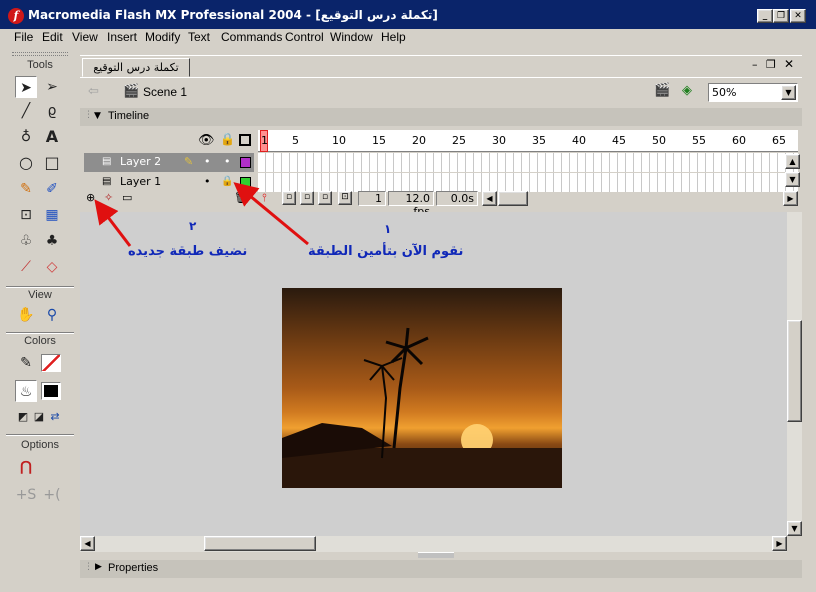 The height and width of the screenshot is (592, 816). Describe the element at coordinates (271, 214) in the screenshot. I see `arrow-to-lock` at that location.